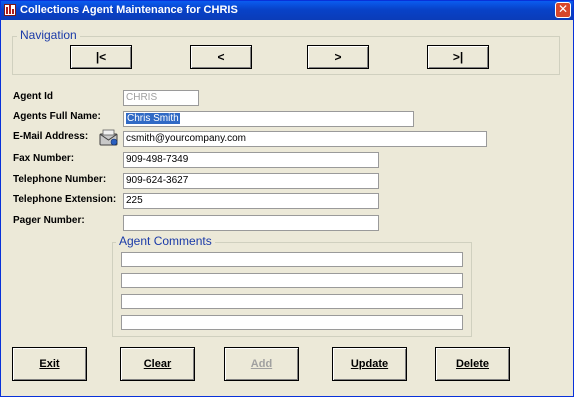 This screenshot has width=574, height=397. I want to click on last-record-button: >|, so click(458, 57).